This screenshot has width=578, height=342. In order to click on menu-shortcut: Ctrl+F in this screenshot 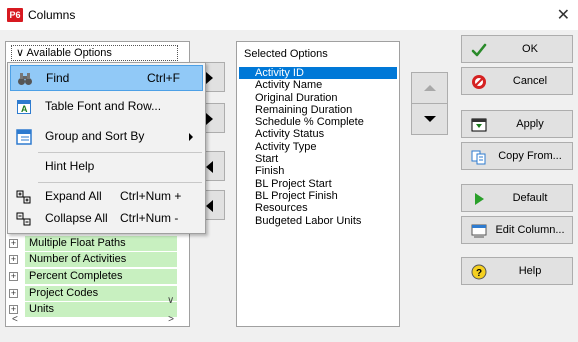, I will do `click(163, 78)`.